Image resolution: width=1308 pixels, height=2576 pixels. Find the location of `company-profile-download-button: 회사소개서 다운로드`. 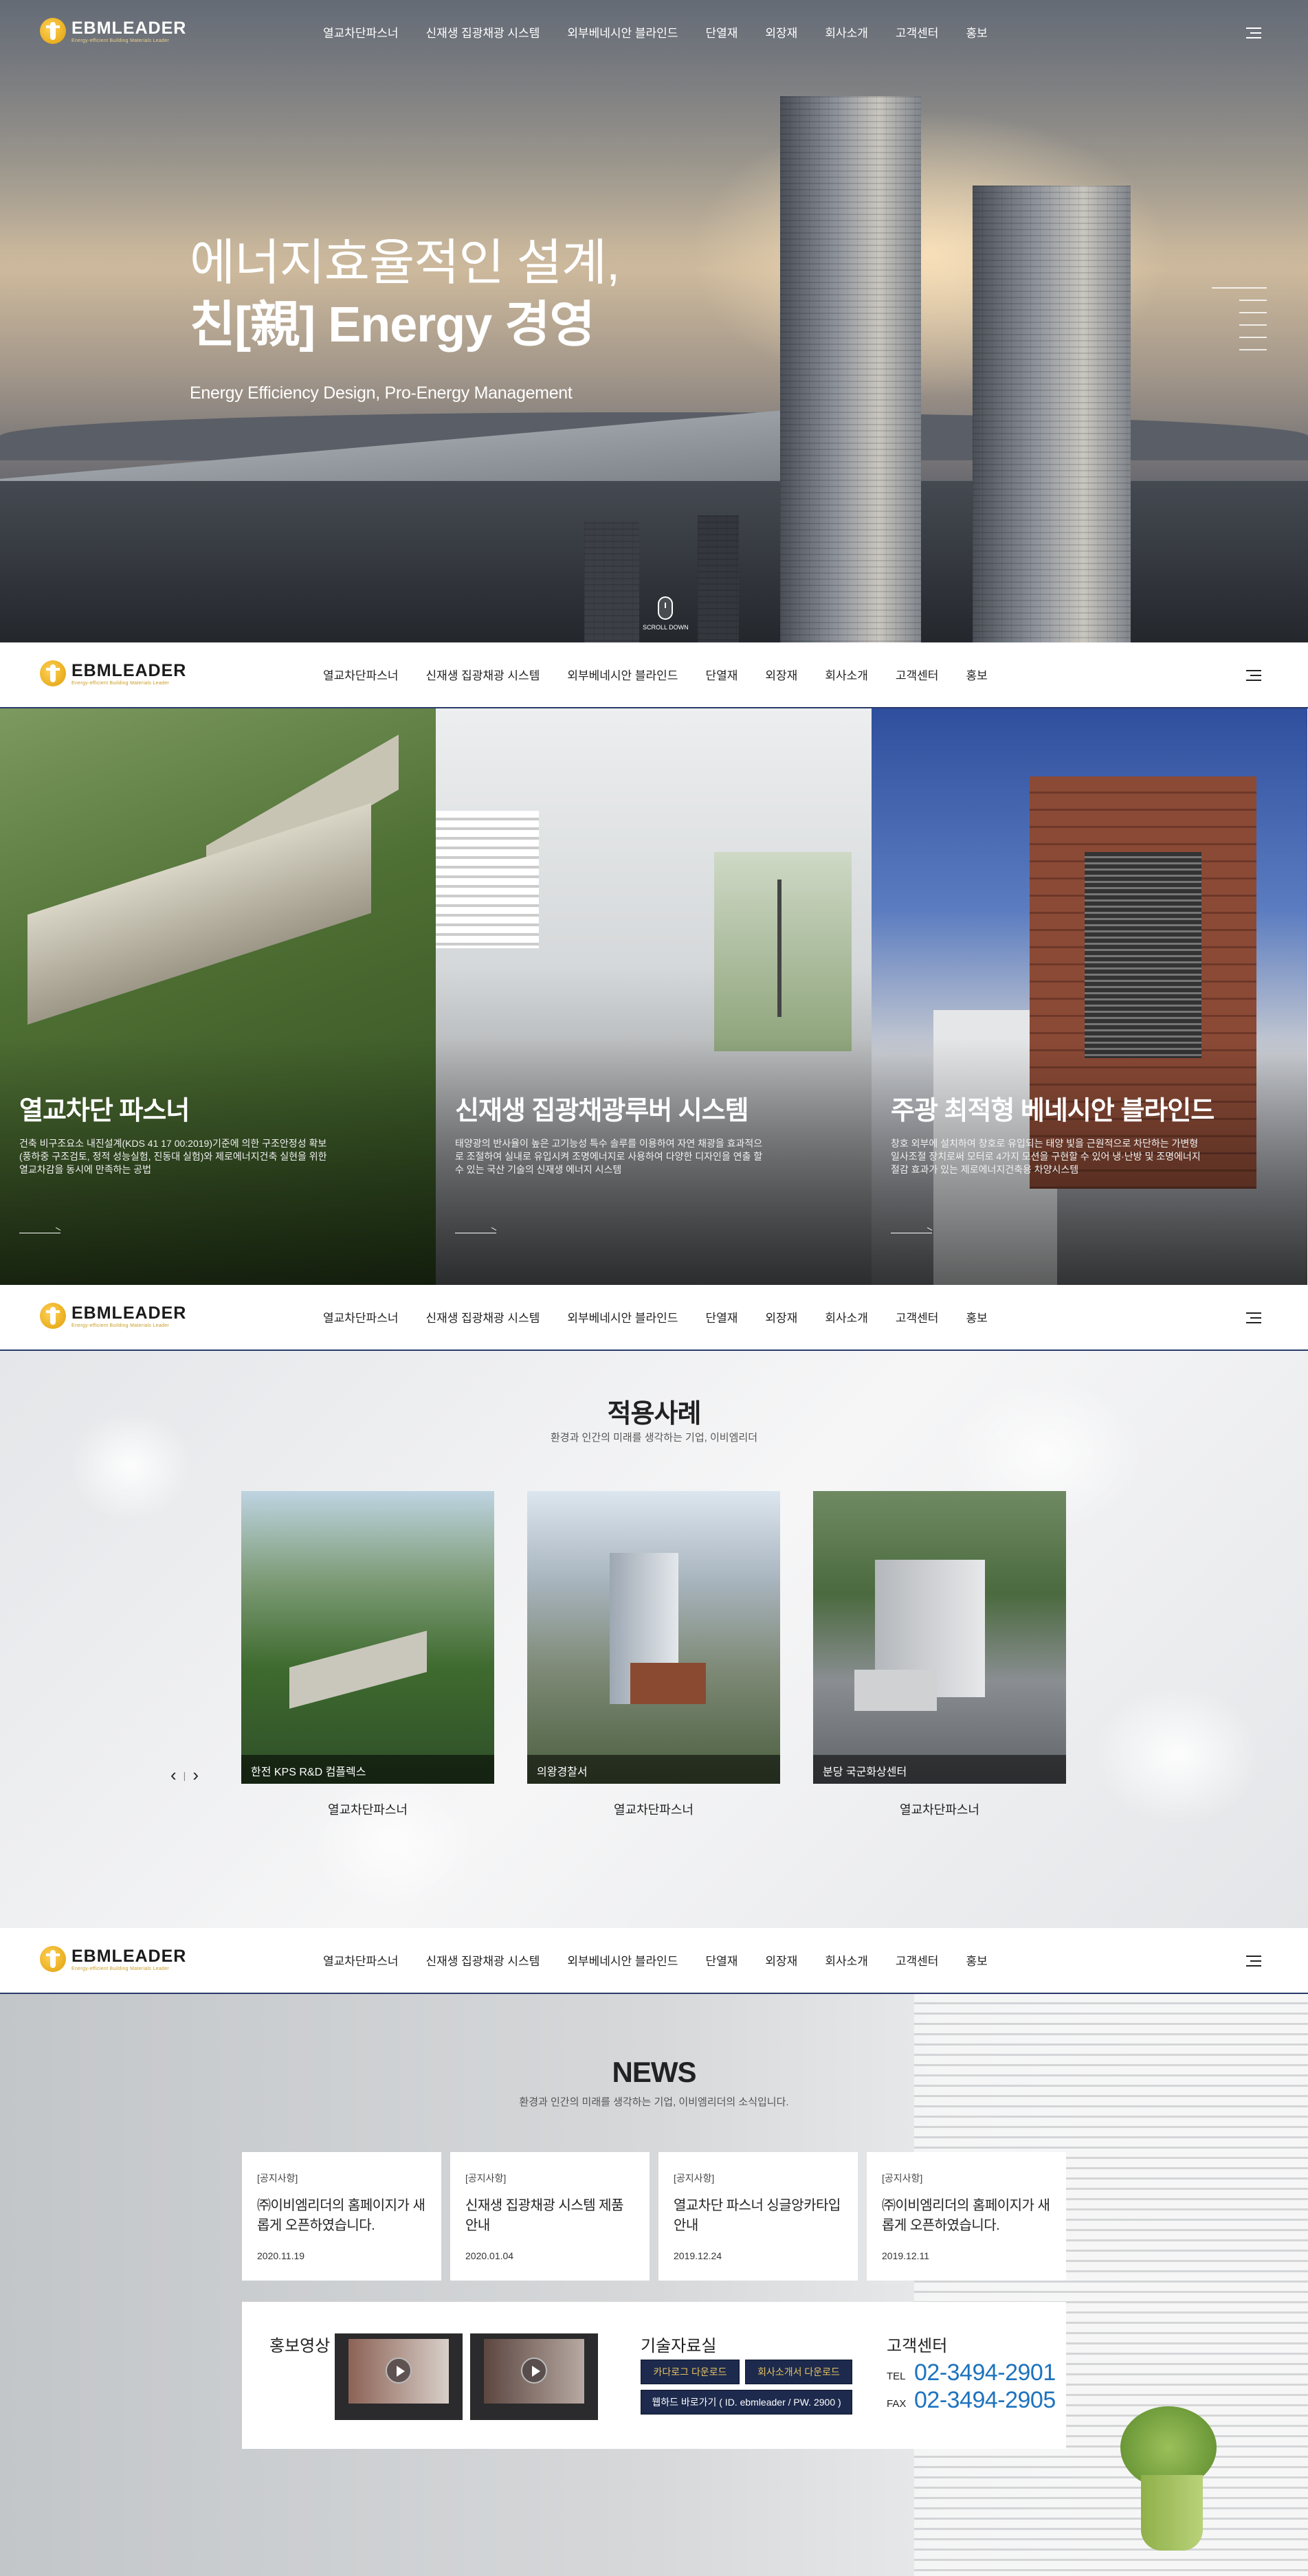

company-profile-download-button: 회사소개서 다운로드 is located at coordinates (798, 2372).